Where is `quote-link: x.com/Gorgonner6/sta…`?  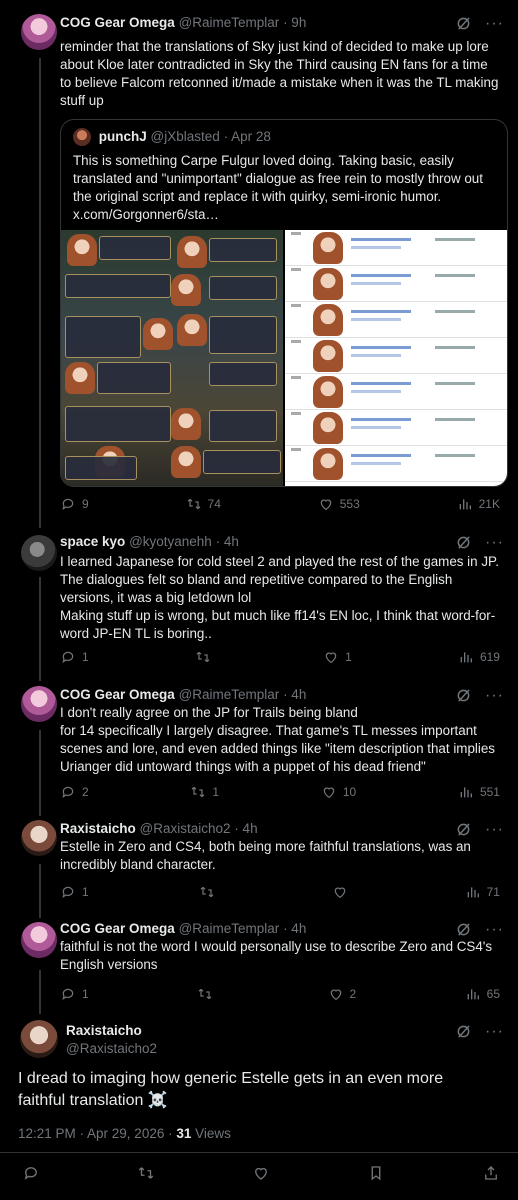
quote-link: x.com/Gorgonner6/sta… is located at coordinates (283, 215).